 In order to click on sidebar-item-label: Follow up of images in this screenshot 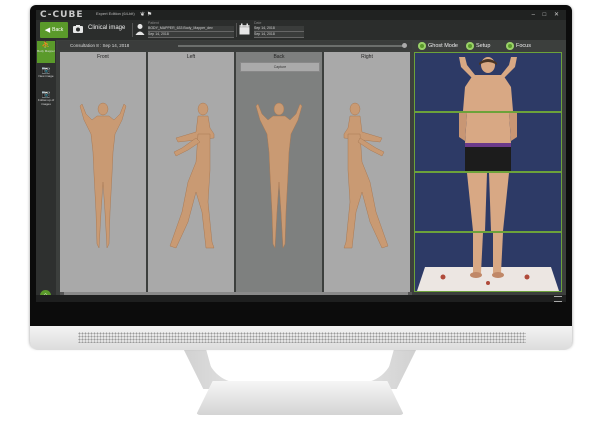, I will do `click(46, 102)`.